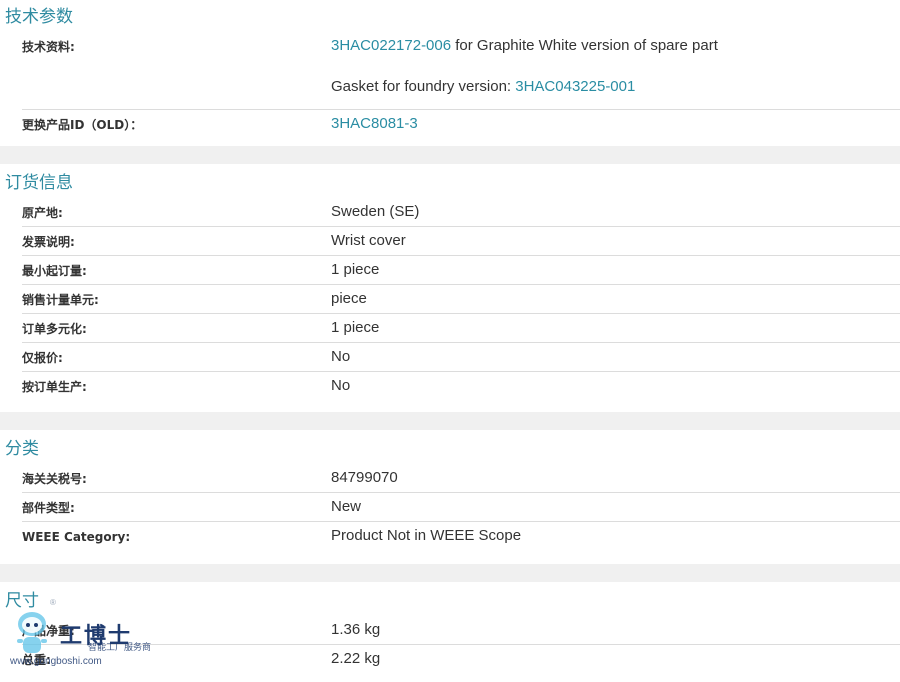  What do you see at coordinates (356, 658) in the screenshot?
I see `spec-value: 2.22 kg` at bounding box center [356, 658].